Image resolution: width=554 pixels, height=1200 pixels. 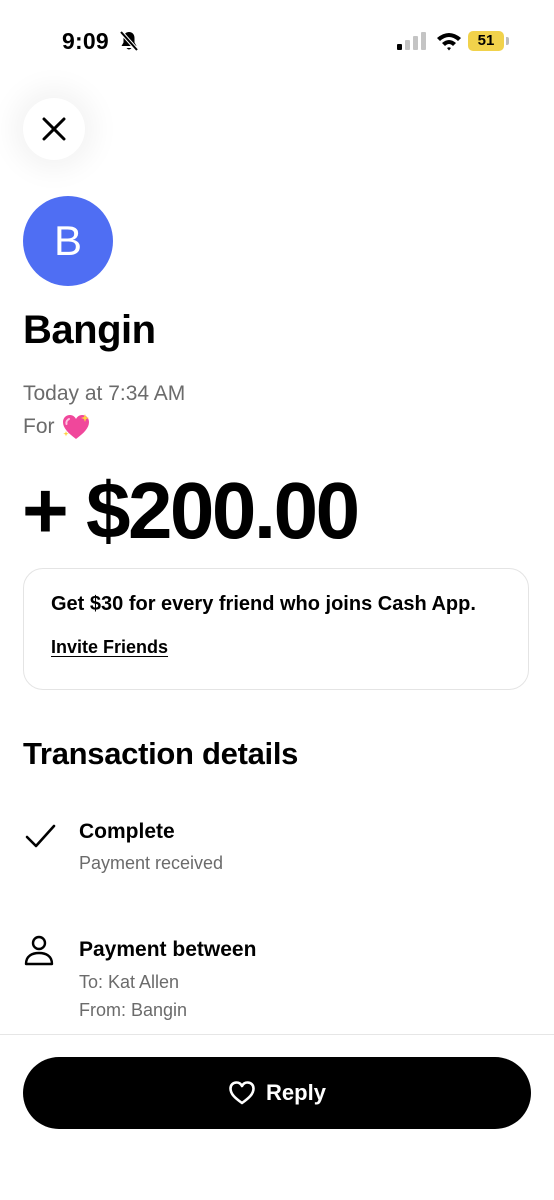 I want to click on close-button, so click(x=54, y=129).